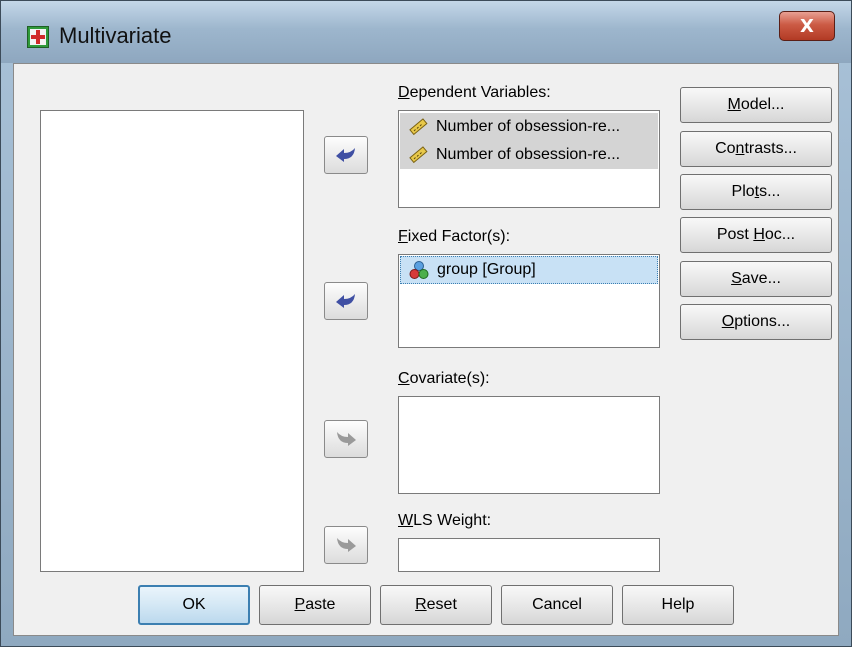 The width and height of the screenshot is (852, 647). Describe the element at coordinates (678, 605) in the screenshot. I see `help-button: Help` at that location.